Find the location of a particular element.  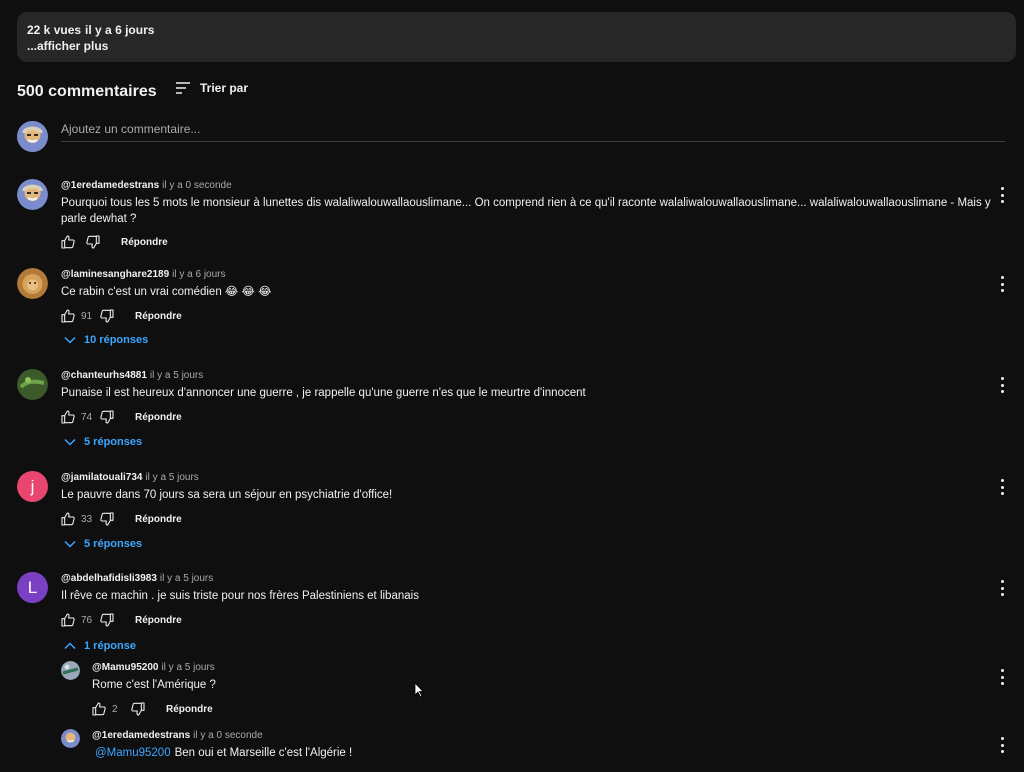

sort-button: Trier par is located at coordinates (211, 88).